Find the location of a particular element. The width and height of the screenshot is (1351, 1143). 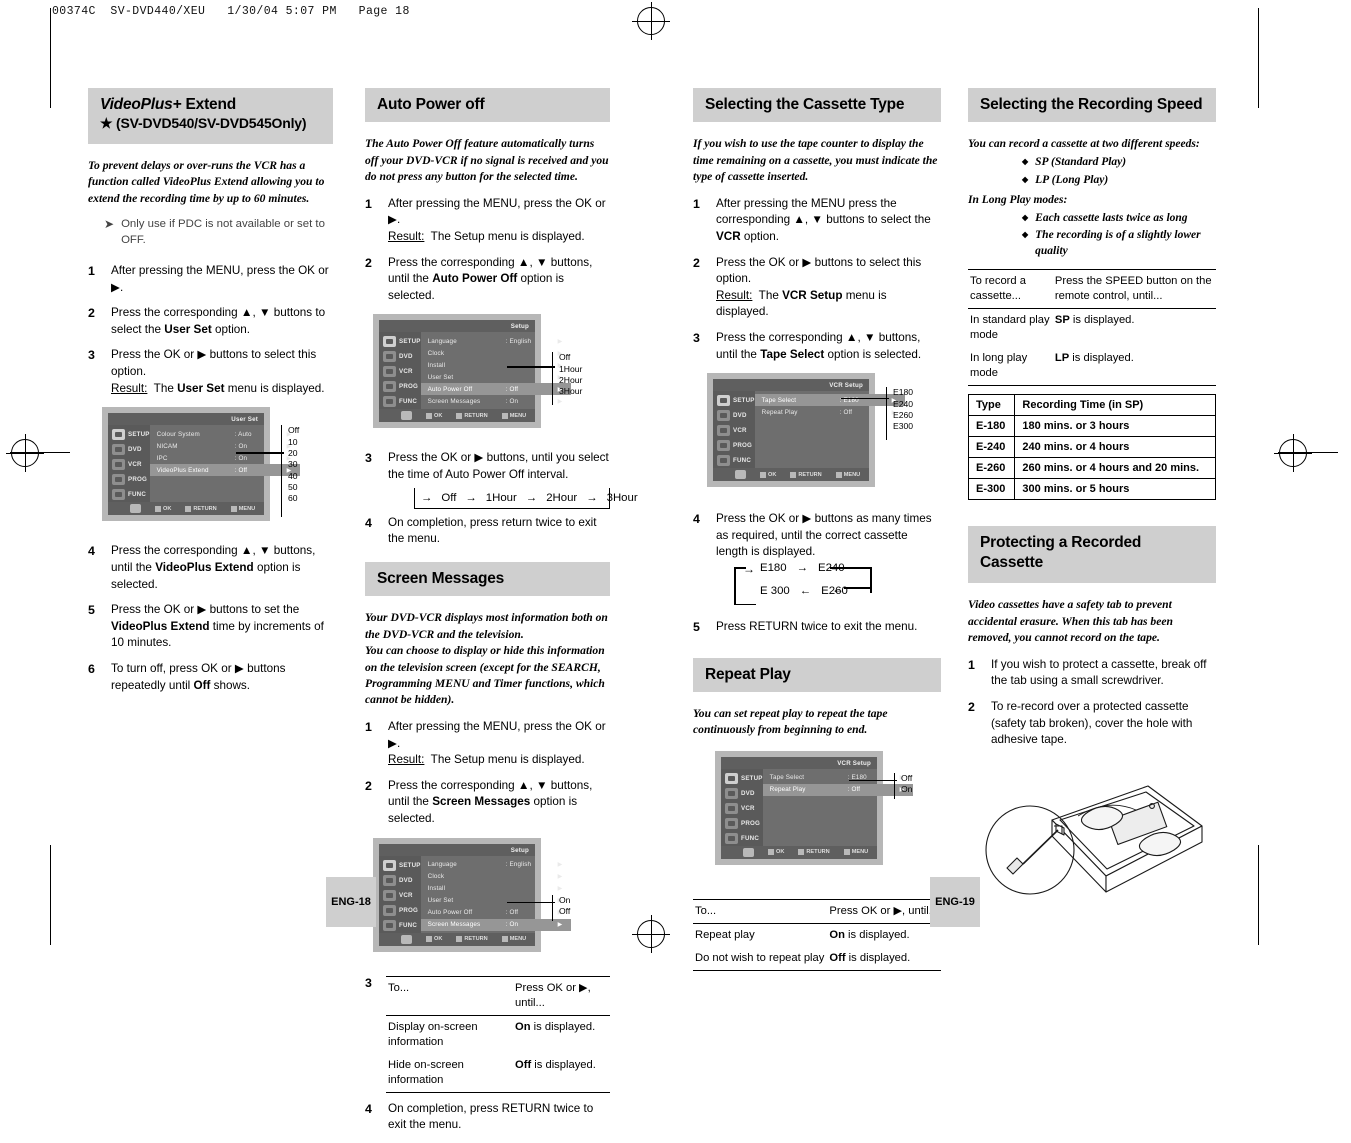

osd-row-label: Auto Power Off is located at coordinates (450, 913).